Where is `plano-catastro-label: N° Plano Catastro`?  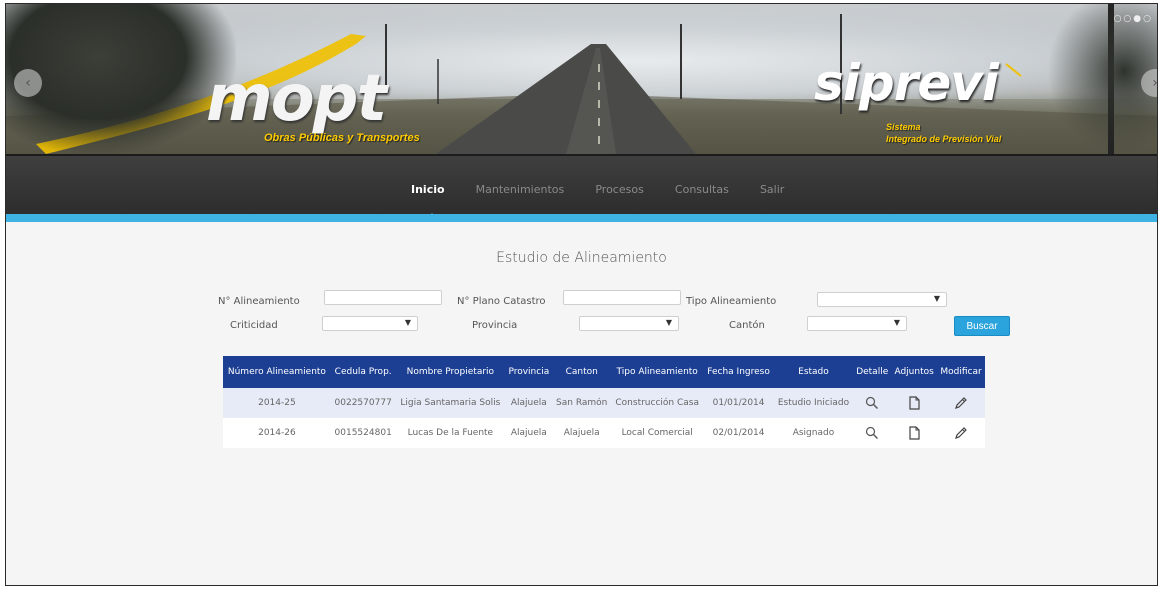
plano-catastro-label: N° Plano Catastro is located at coordinates (501, 301).